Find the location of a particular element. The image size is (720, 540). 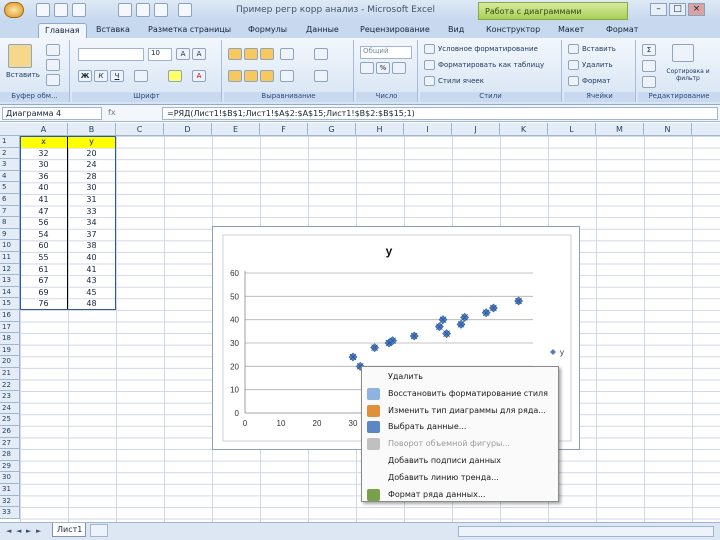

row-header: 19 is located at coordinates (10, 350).